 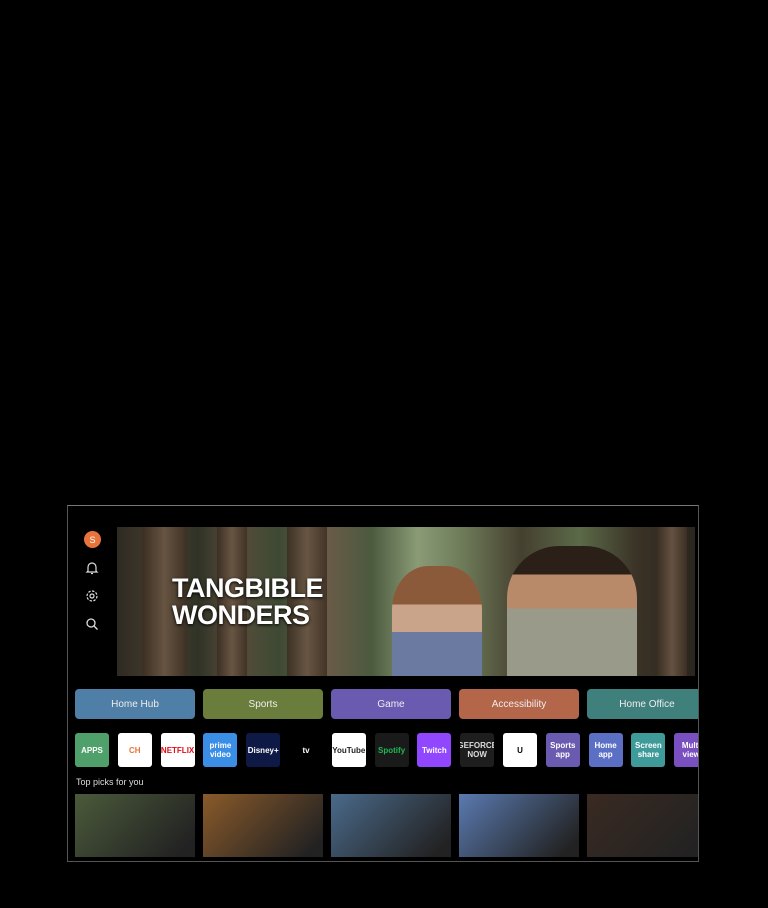 What do you see at coordinates (306, 750) in the screenshot?
I see `app-tv: tv` at bounding box center [306, 750].